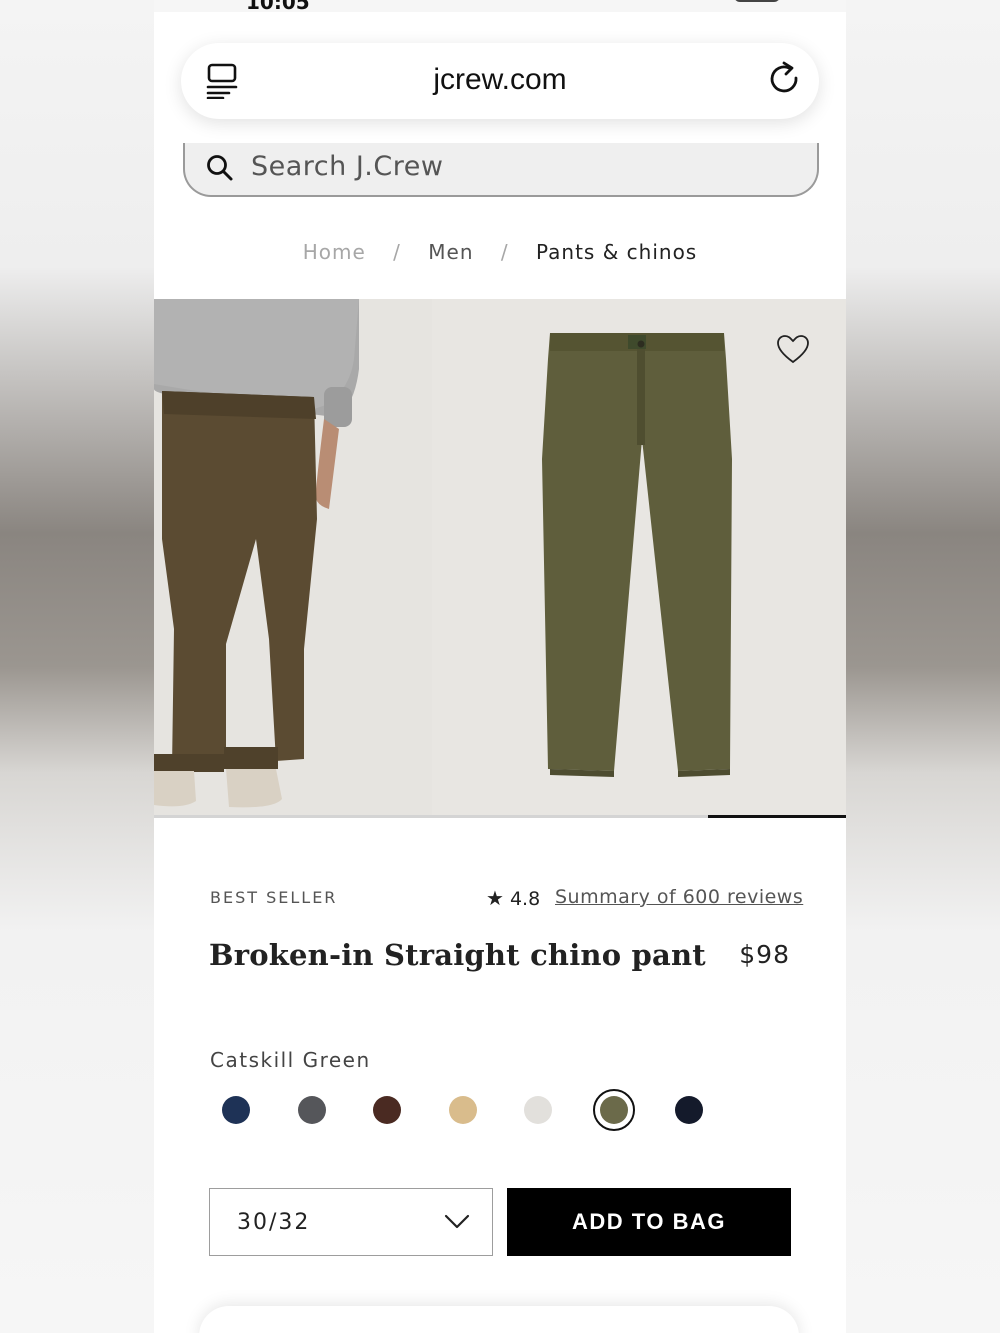  Describe the element at coordinates (500, 7) in the screenshot. I see `status-bar: 10:05` at that location.